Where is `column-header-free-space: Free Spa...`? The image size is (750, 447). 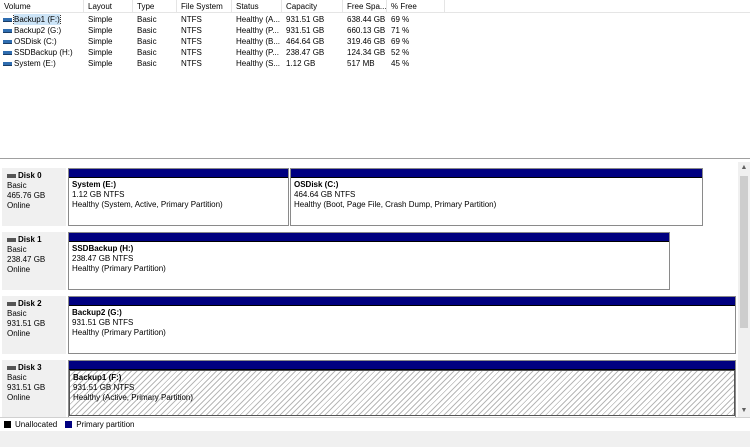
column-header-free-space: Free Spa... is located at coordinates (365, 6).